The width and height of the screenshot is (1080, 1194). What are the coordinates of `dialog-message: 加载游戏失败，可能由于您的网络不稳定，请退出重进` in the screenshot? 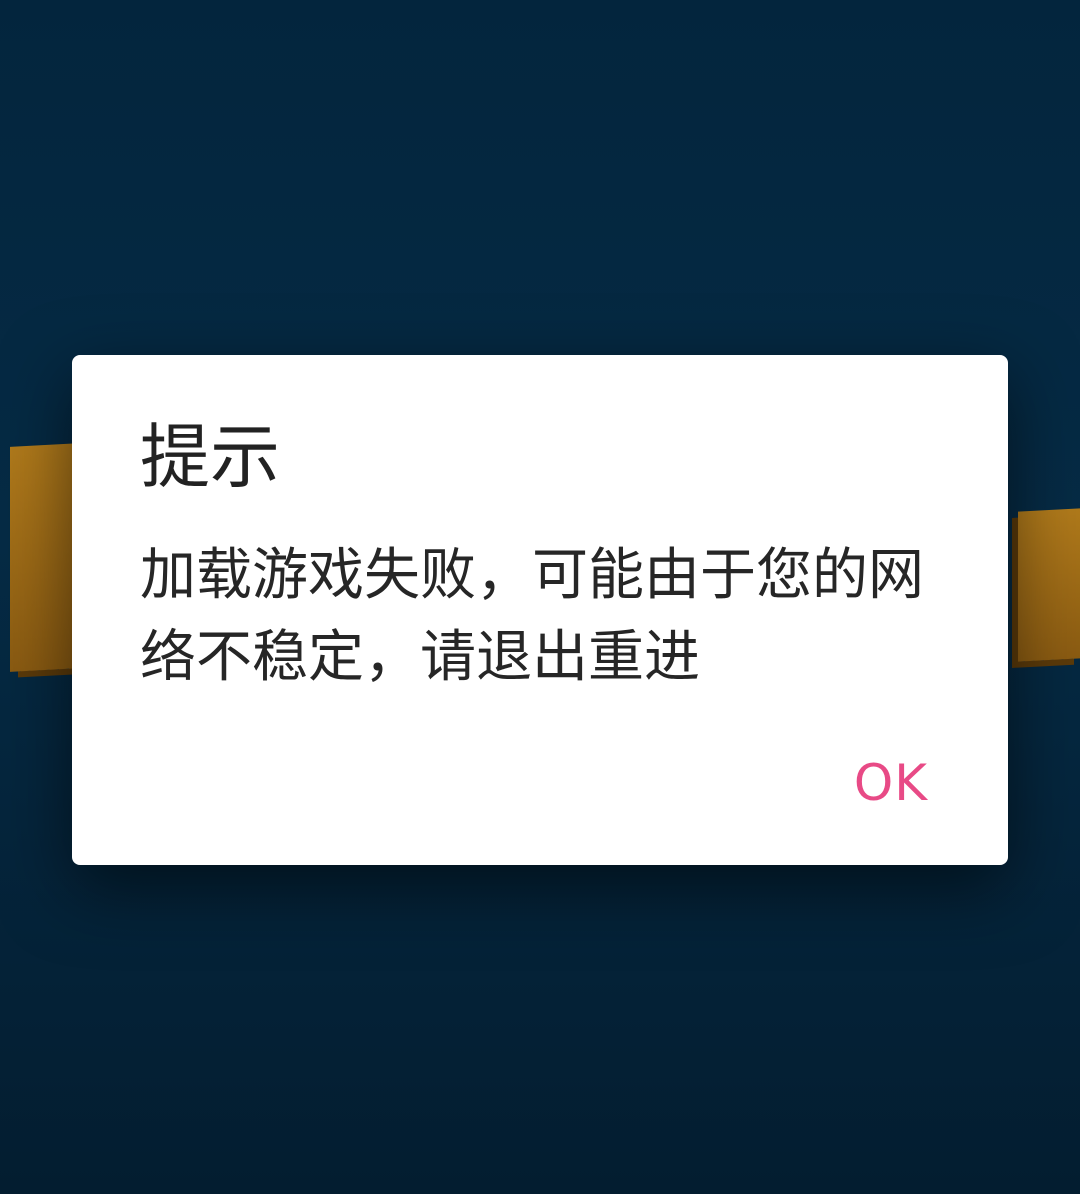 It's located at (532, 616).